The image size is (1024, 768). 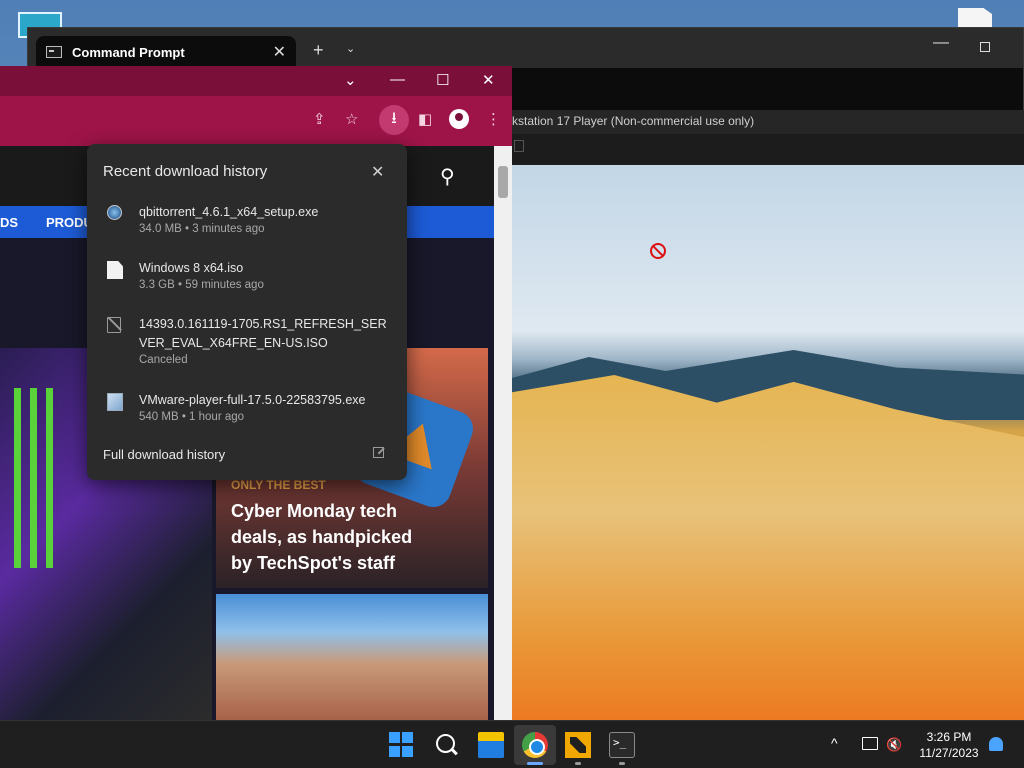 What do you see at coordinates (352, 657) in the screenshot?
I see `article-image-card` at bounding box center [352, 657].